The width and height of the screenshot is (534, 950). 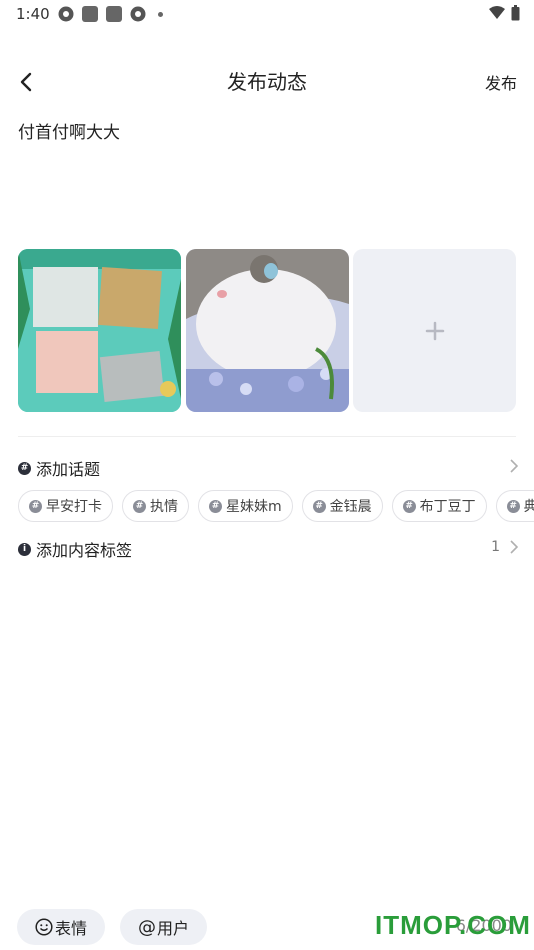 I want to click on smiley-icon, so click(x=44, y=927).